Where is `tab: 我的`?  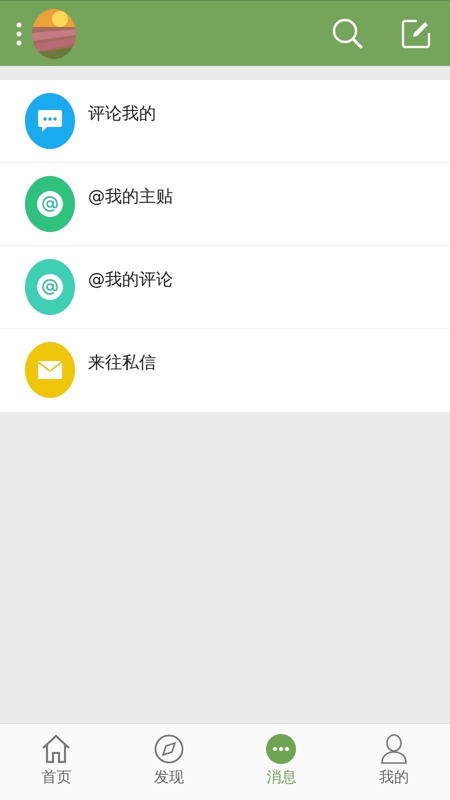 tab: 我的 is located at coordinates (394, 762).